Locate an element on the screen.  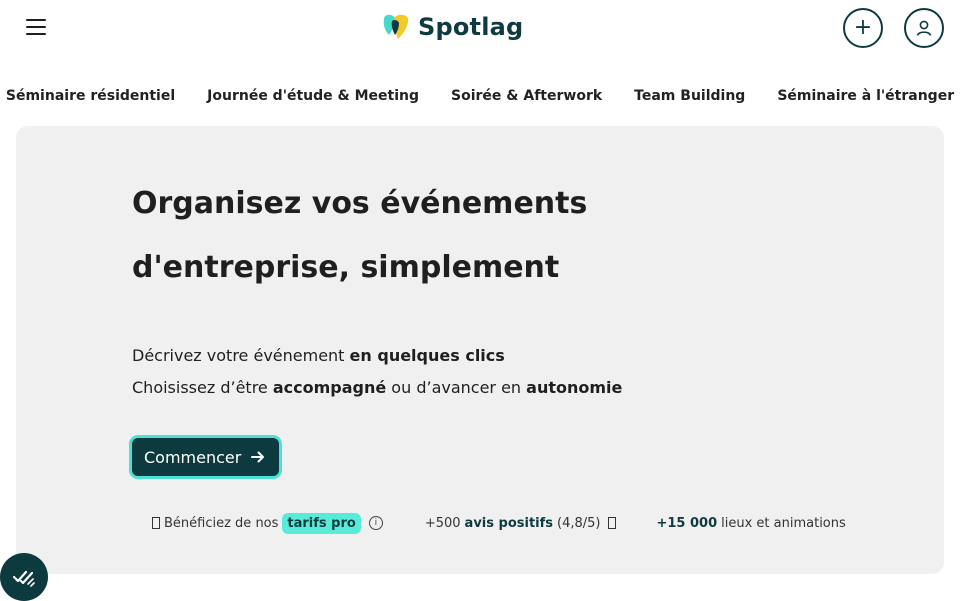
nav-item-soiree-afterwork: Soirée & Afterwork is located at coordinates (526, 96).